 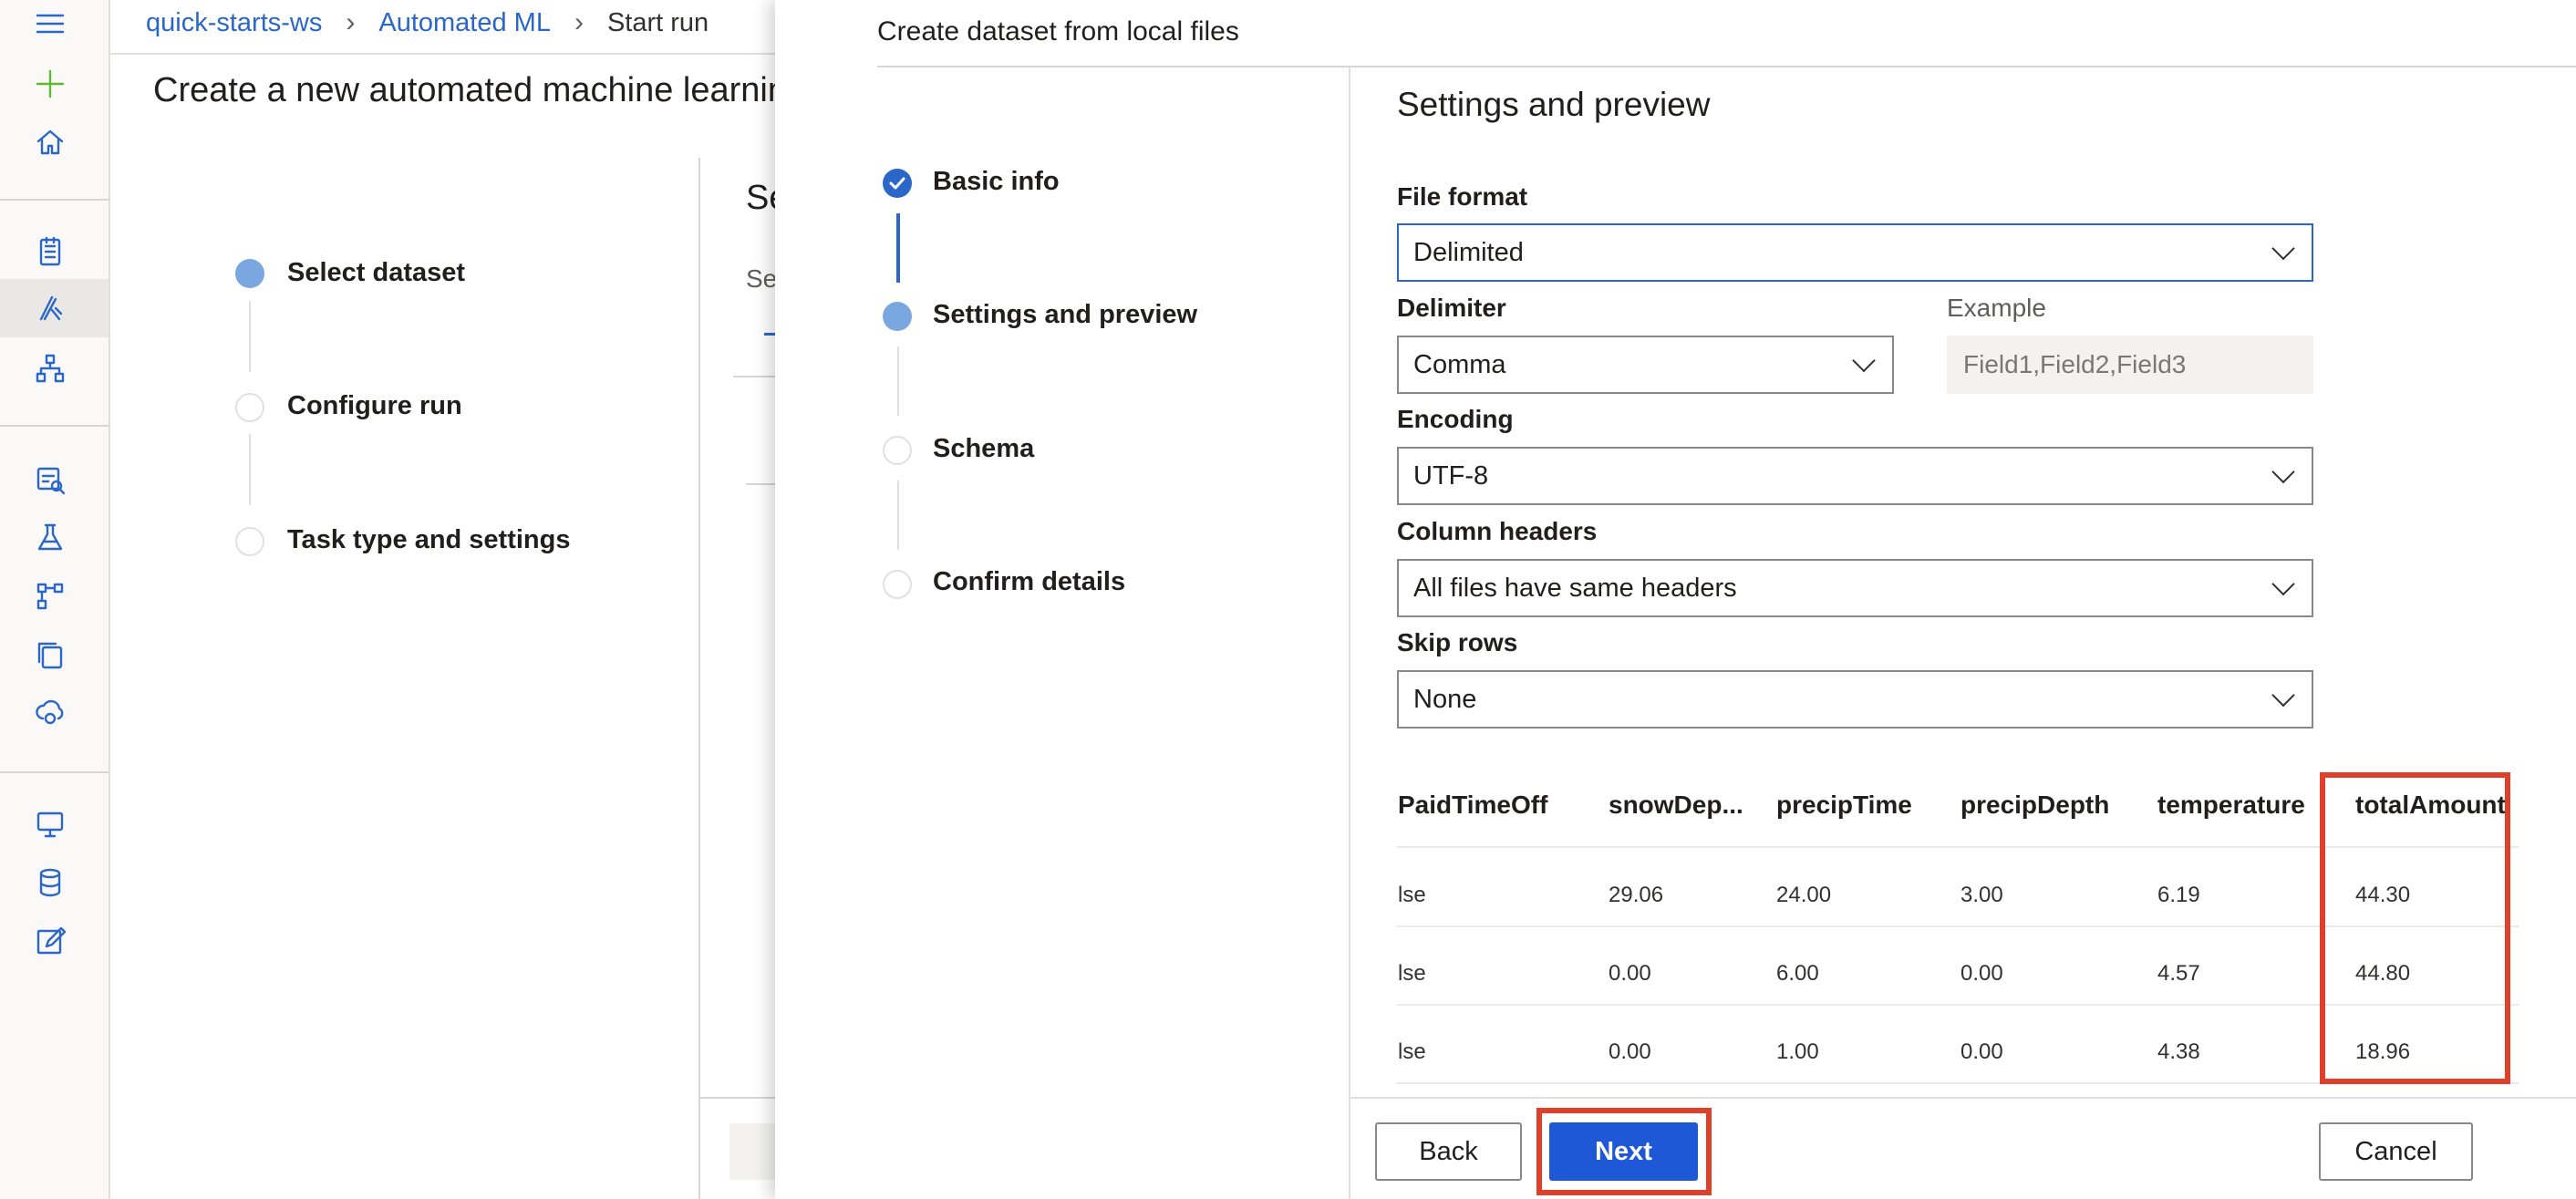 What do you see at coordinates (50, 480) in the screenshot?
I see `datasets-icon` at bounding box center [50, 480].